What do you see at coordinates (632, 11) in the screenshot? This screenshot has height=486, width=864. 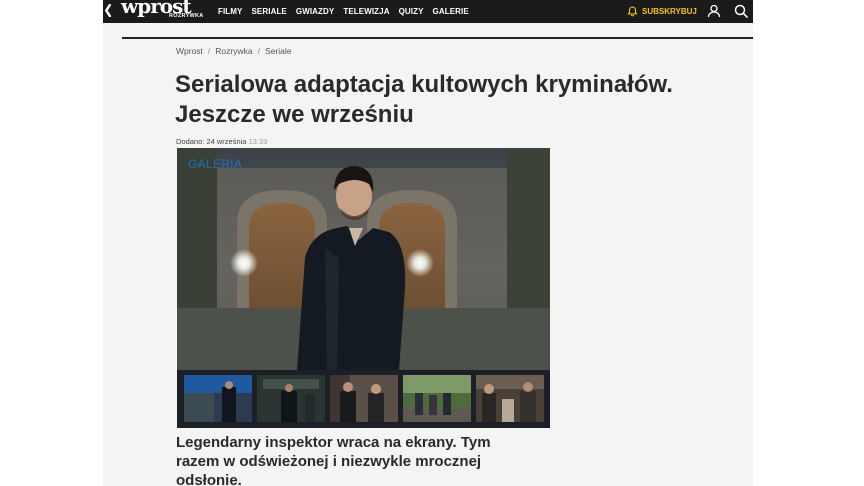 I see `bell-icon` at bounding box center [632, 11].